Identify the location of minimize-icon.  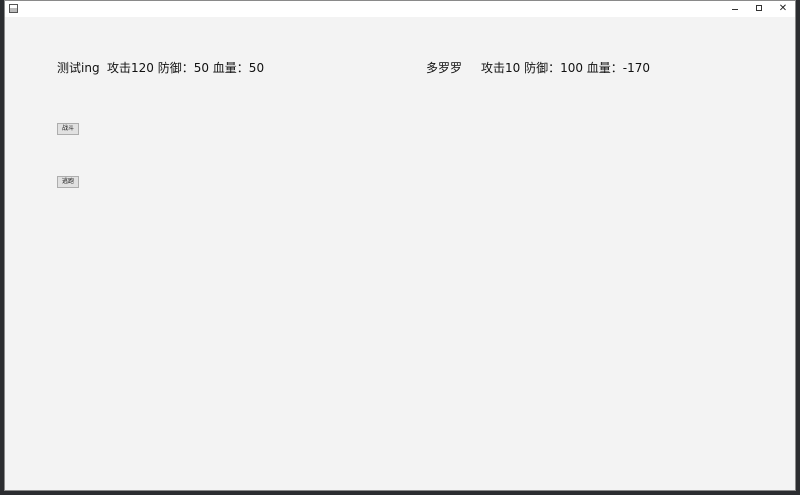
(735, 9).